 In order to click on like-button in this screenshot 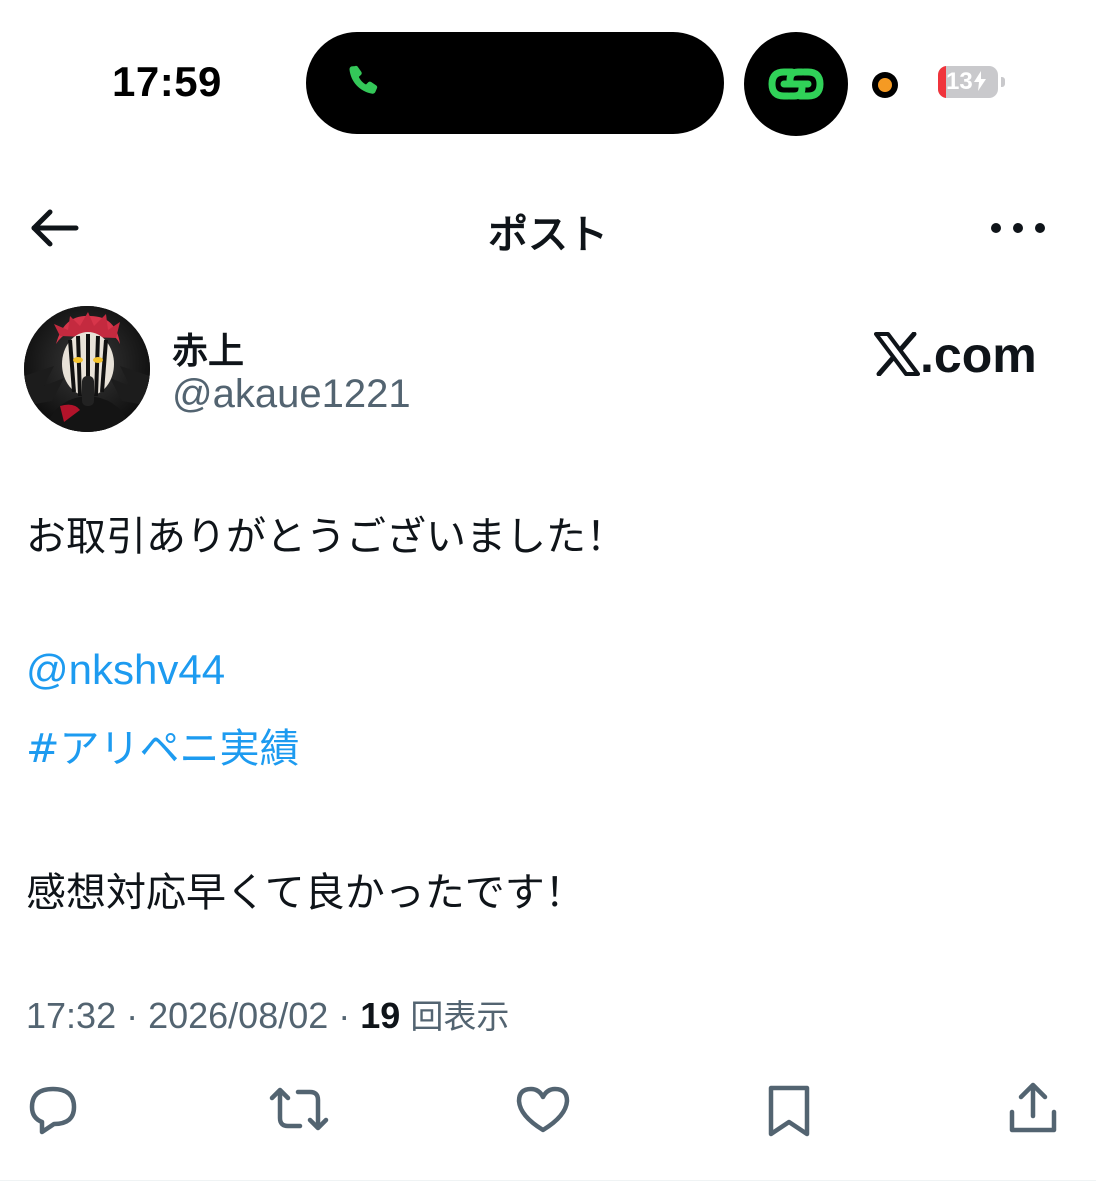, I will do `click(543, 1109)`.